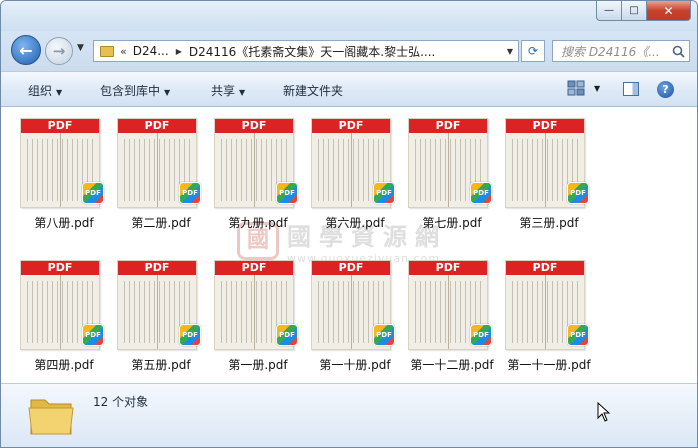  What do you see at coordinates (161, 316) in the screenshot?
I see `file-item: PDF PDF 第五册.pdf` at bounding box center [161, 316].